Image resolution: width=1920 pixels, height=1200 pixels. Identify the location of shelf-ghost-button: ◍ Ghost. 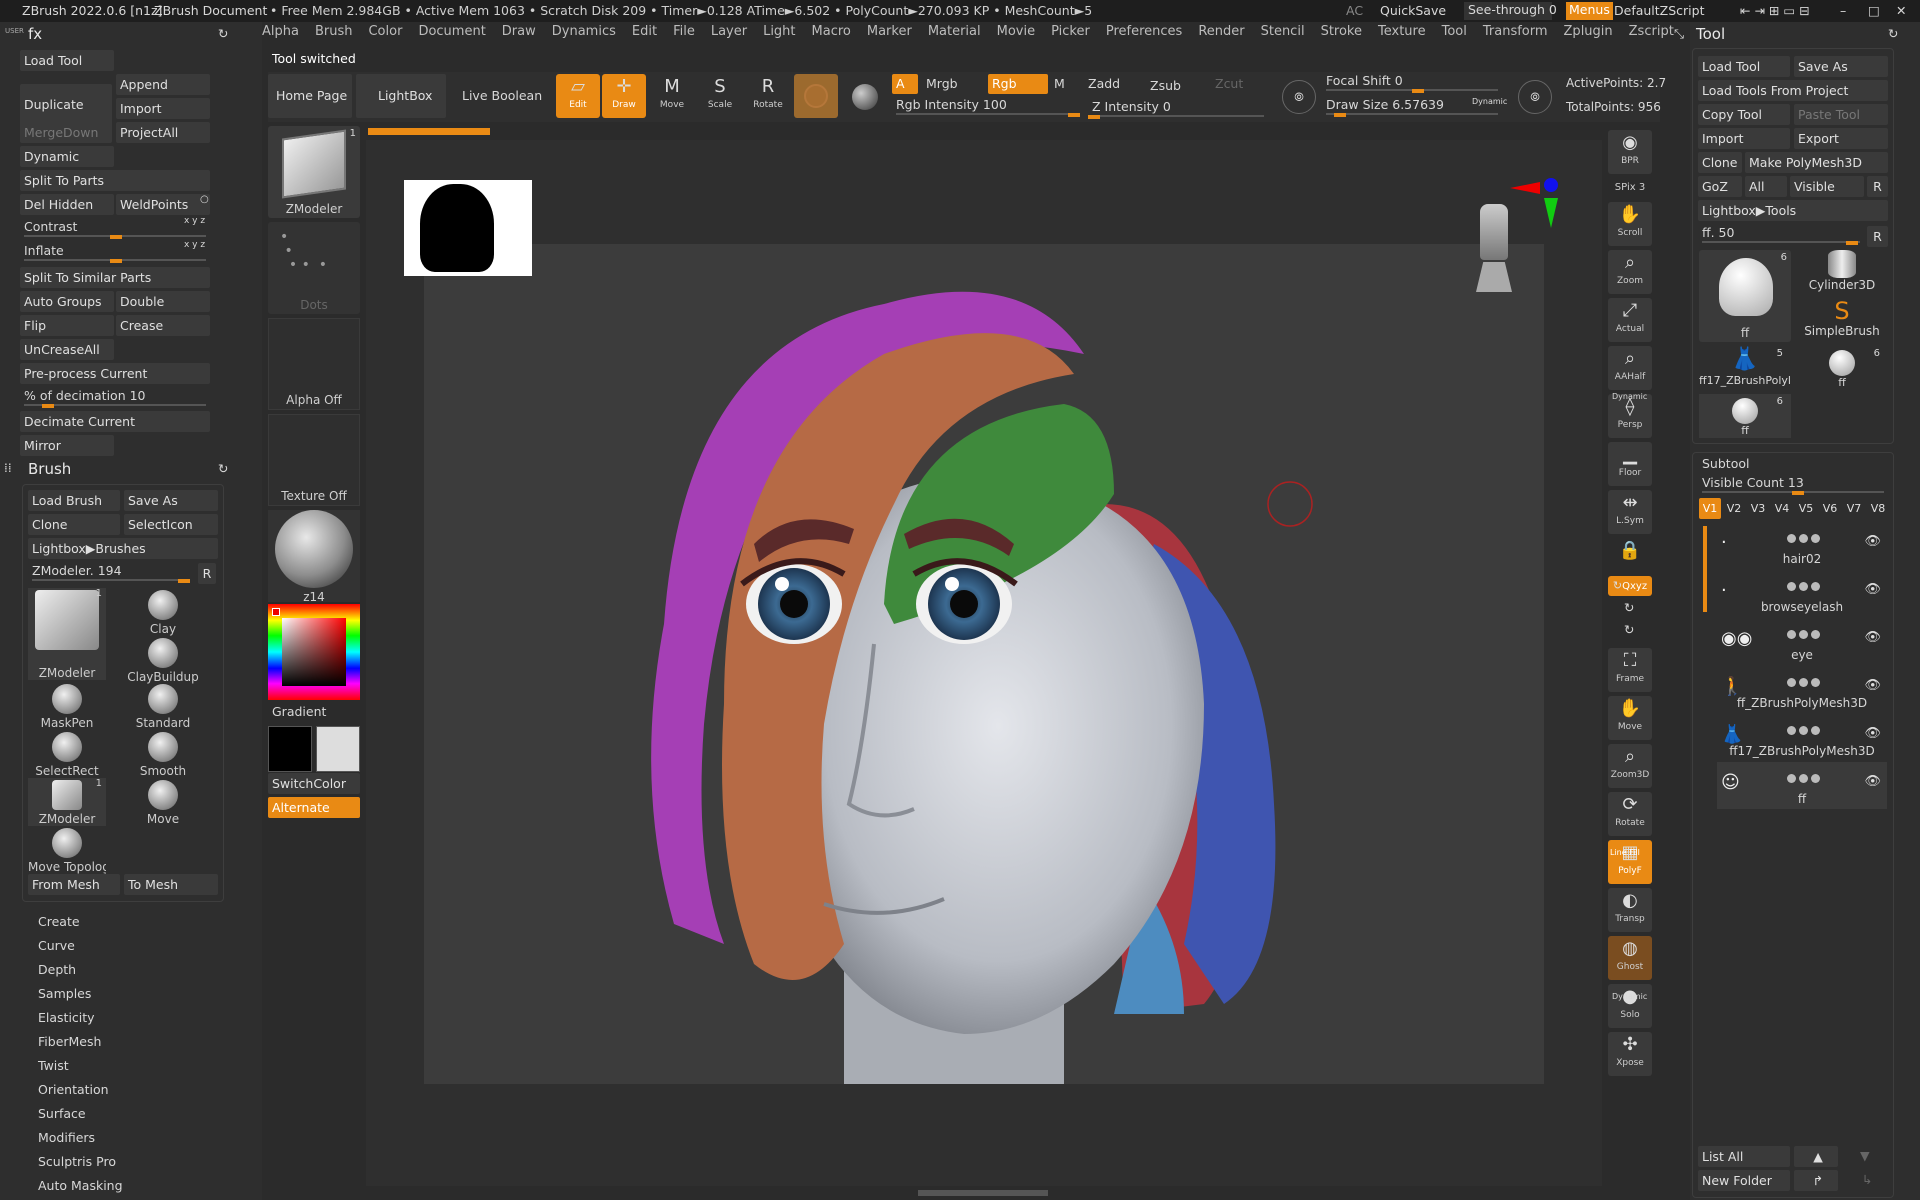
(1630, 958).